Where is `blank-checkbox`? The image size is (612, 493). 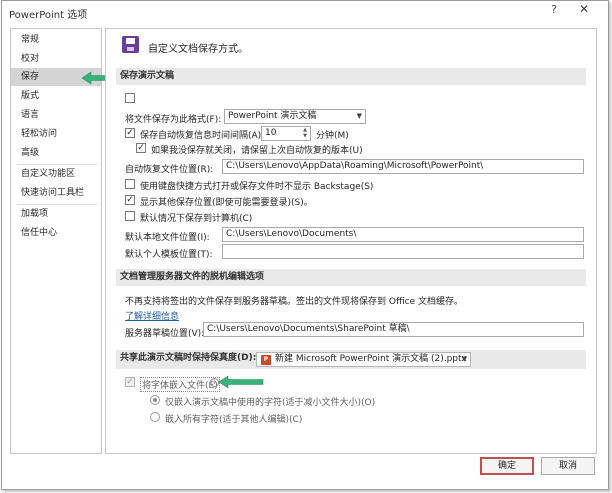 blank-checkbox is located at coordinates (130, 98).